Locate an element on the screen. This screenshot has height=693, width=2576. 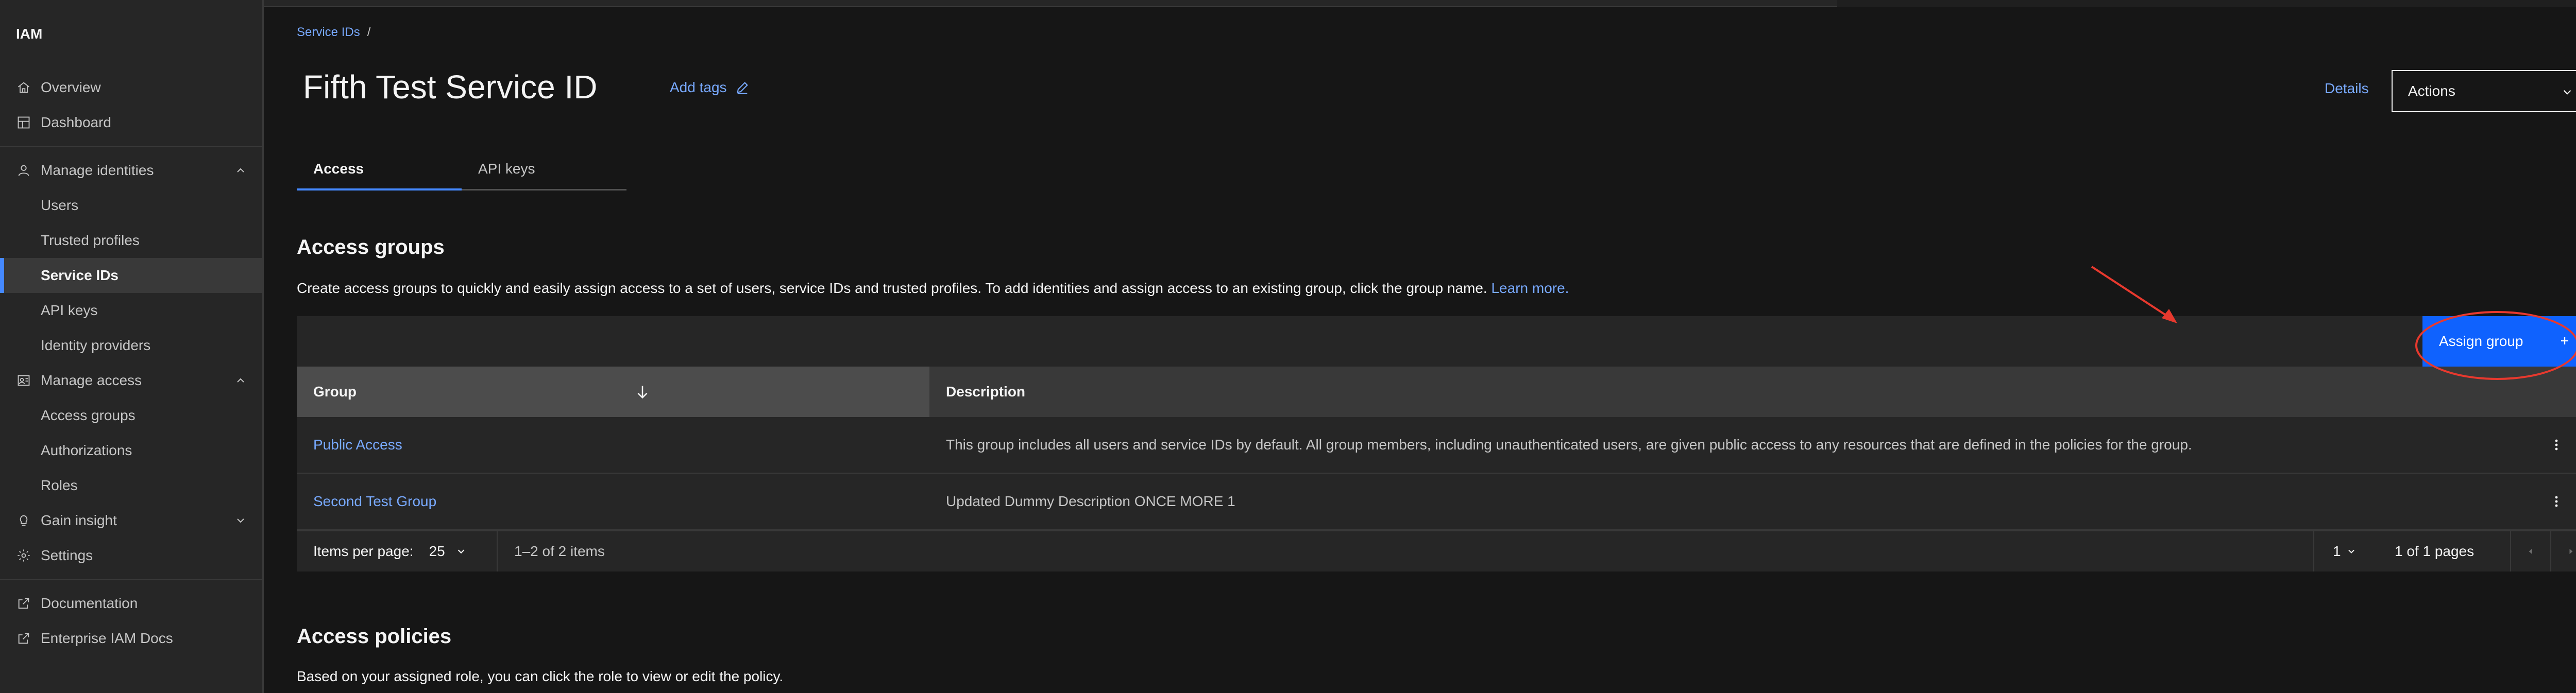
items-per-page-select: 25 is located at coordinates (448, 551).